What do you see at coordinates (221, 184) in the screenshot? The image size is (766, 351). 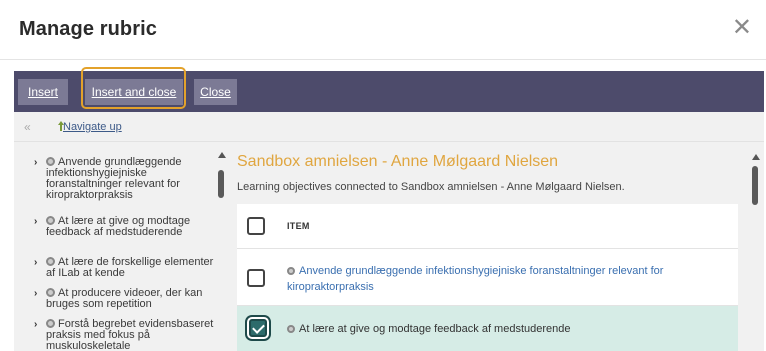 I see `tree-scrollbar` at bounding box center [221, 184].